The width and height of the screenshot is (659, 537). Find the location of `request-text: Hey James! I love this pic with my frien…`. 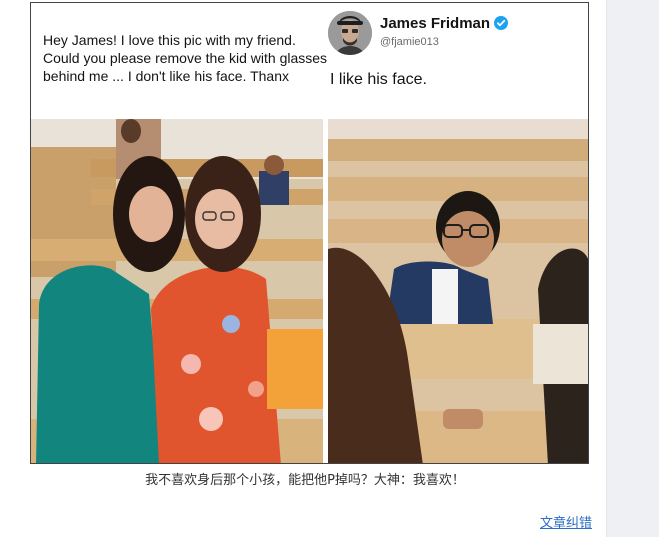

request-text: Hey James! I love this pic with my frien… is located at coordinates (185, 58).